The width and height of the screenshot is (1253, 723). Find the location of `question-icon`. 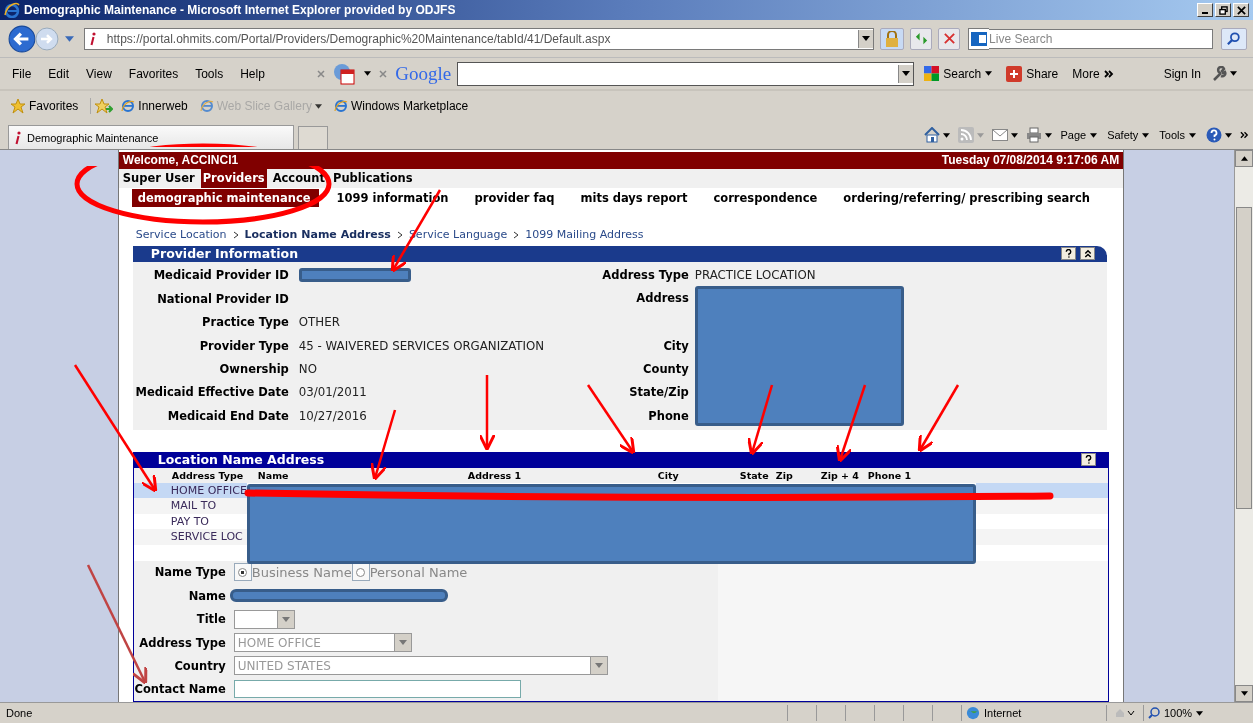

question-icon is located at coordinates (1089, 460).